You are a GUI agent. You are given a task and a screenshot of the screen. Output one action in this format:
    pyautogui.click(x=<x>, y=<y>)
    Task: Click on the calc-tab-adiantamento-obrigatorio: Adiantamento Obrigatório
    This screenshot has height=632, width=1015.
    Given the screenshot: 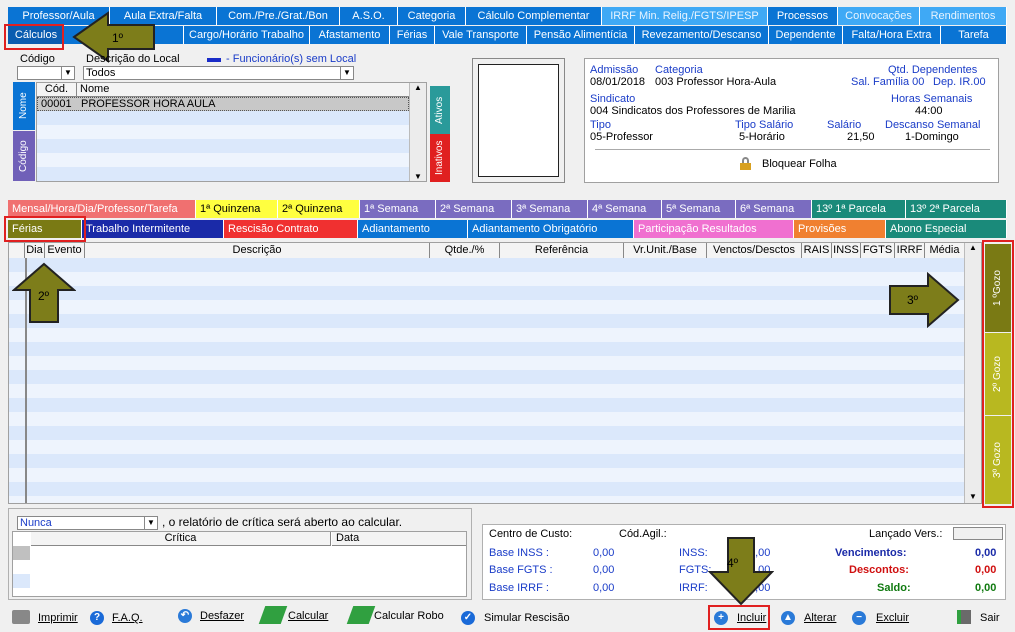 What is the action you would take?
    pyautogui.click(x=551, y=229)
    